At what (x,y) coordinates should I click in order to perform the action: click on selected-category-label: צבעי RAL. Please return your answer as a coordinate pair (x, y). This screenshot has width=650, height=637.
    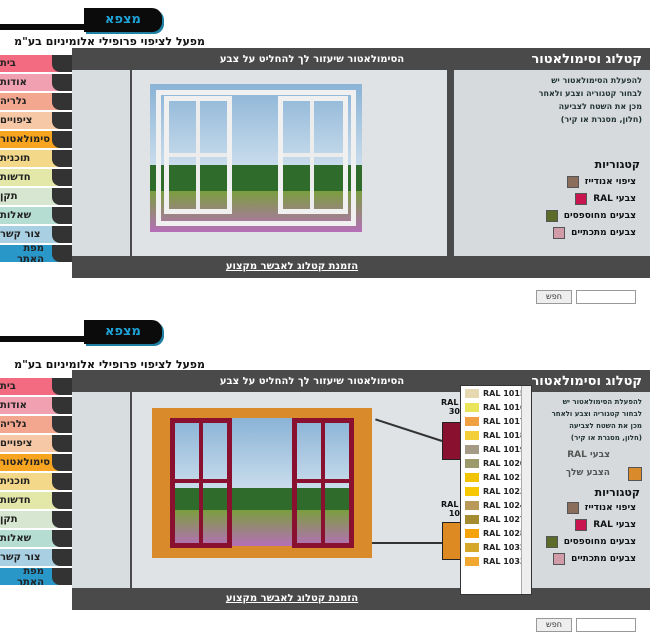
    Looking at the image, I should click on (588, 455).